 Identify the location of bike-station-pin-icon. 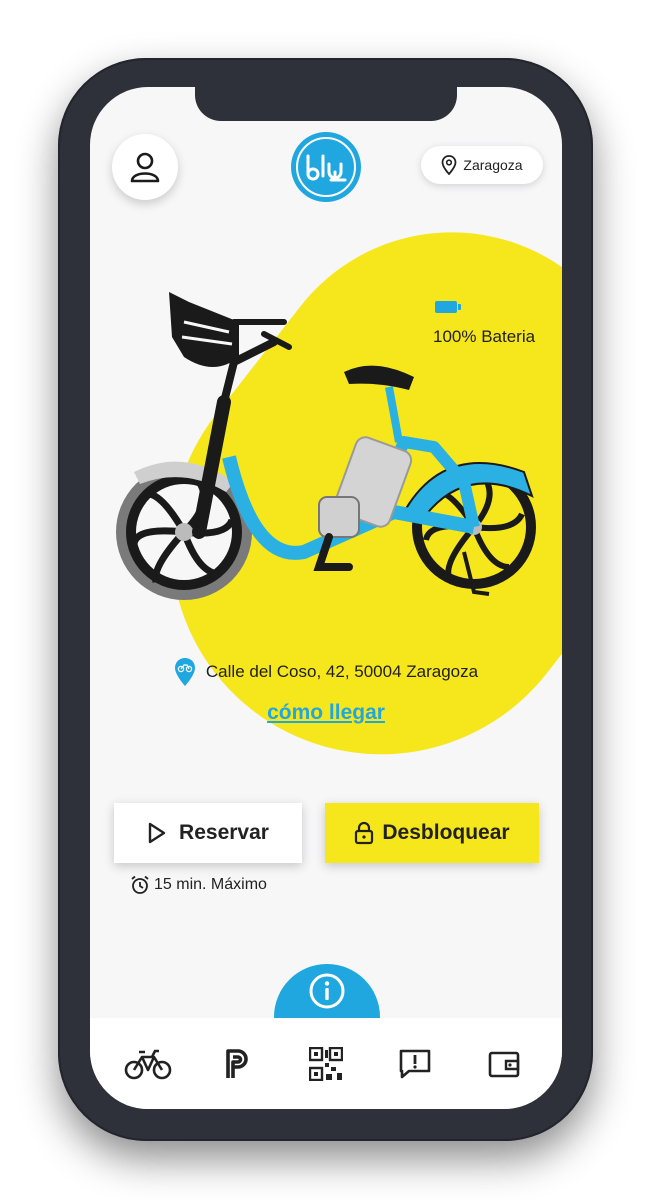
(184, 672).